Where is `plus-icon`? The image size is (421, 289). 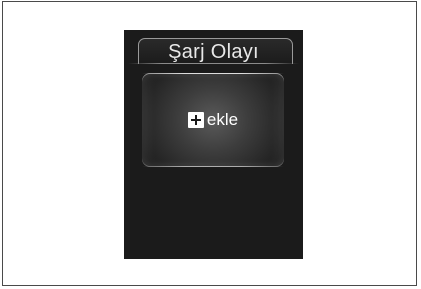 plus-icon is located at coordinates (195, 120).